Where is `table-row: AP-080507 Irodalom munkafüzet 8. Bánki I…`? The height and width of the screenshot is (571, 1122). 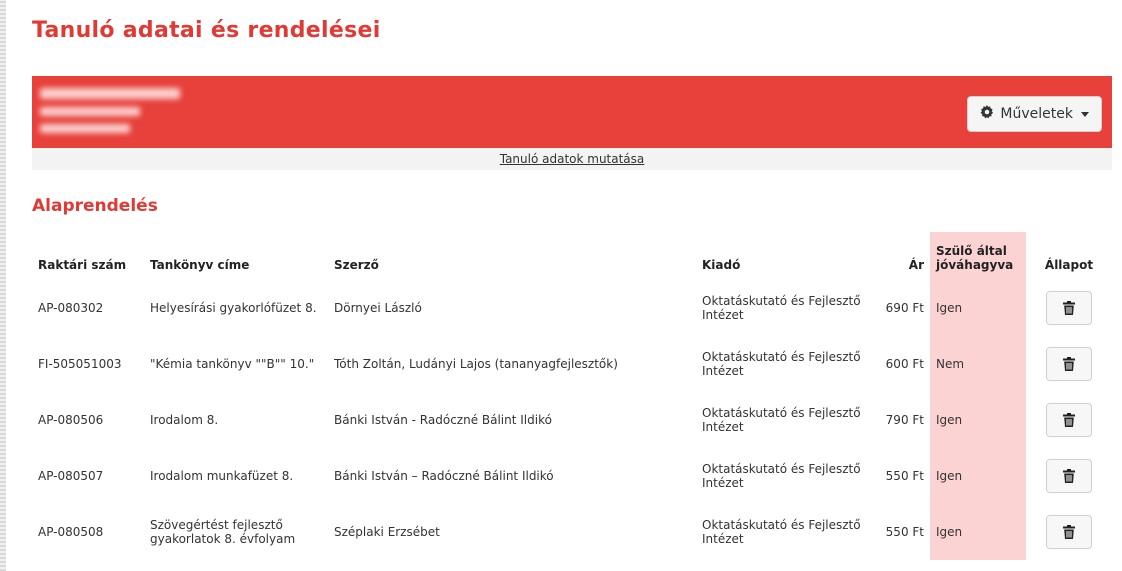
table-row: AP-080507 Irodalom munkafüzet 8. Bánki I… is located at coordinates (572, 476).